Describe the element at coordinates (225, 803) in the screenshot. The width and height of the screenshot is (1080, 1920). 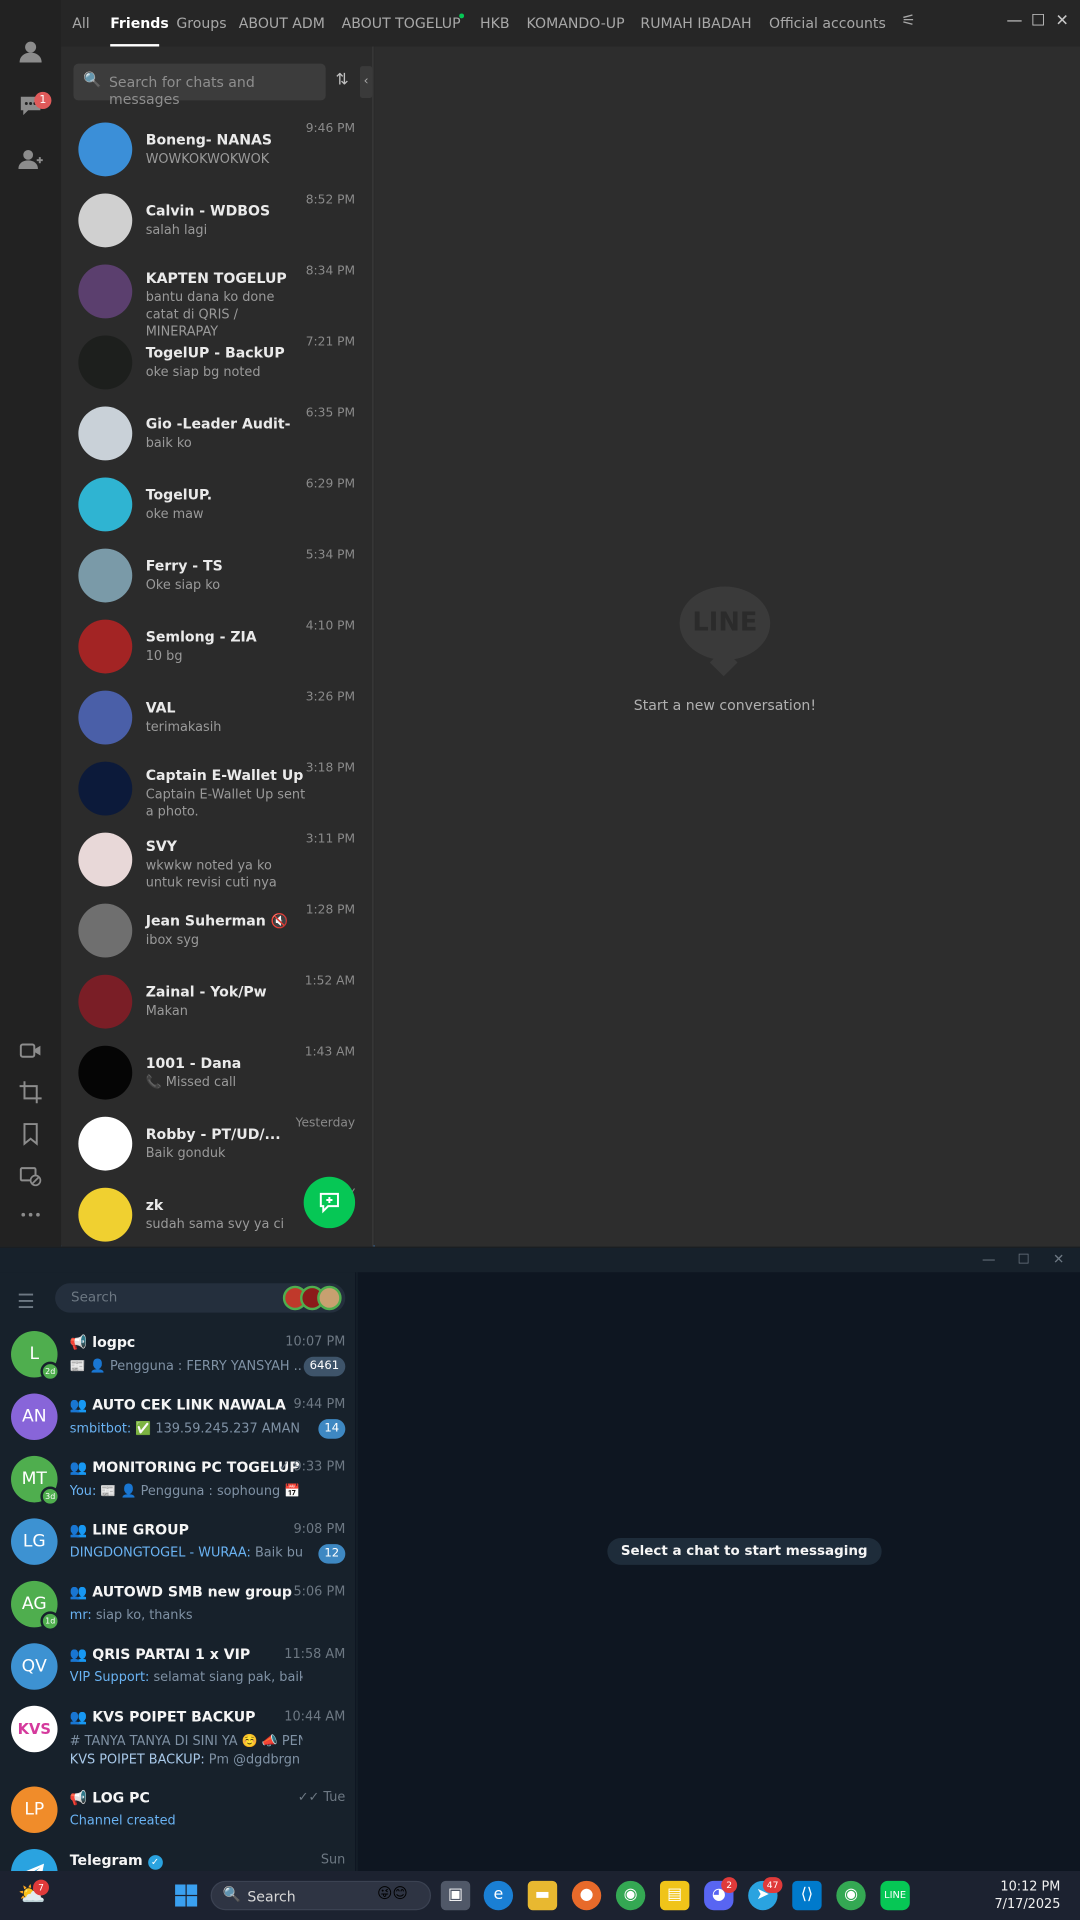
I see `chat-preview: Captain E-Wallet Up sent a photo.` at that location.